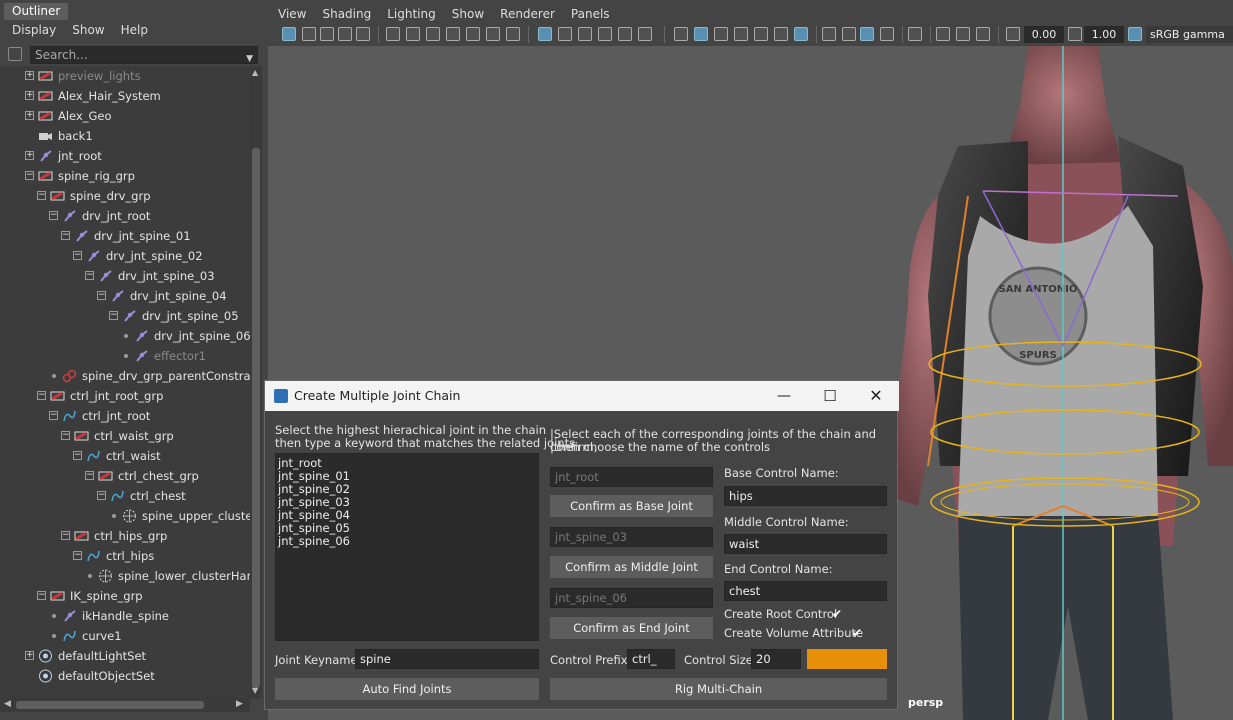 This screenshot has height=720, width=1233. What do you see at coordinates (407, 541) in the screenshot?
I see `joint-list-item: jnt_spine_06` at bounding box center [407, 541].